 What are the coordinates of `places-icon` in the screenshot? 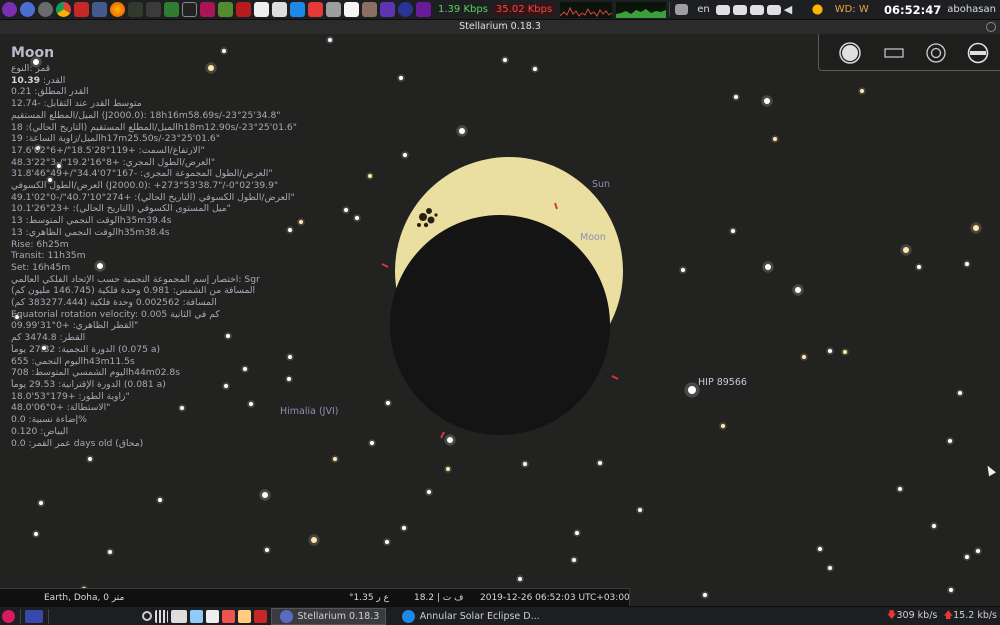 It's located at (27, 9).